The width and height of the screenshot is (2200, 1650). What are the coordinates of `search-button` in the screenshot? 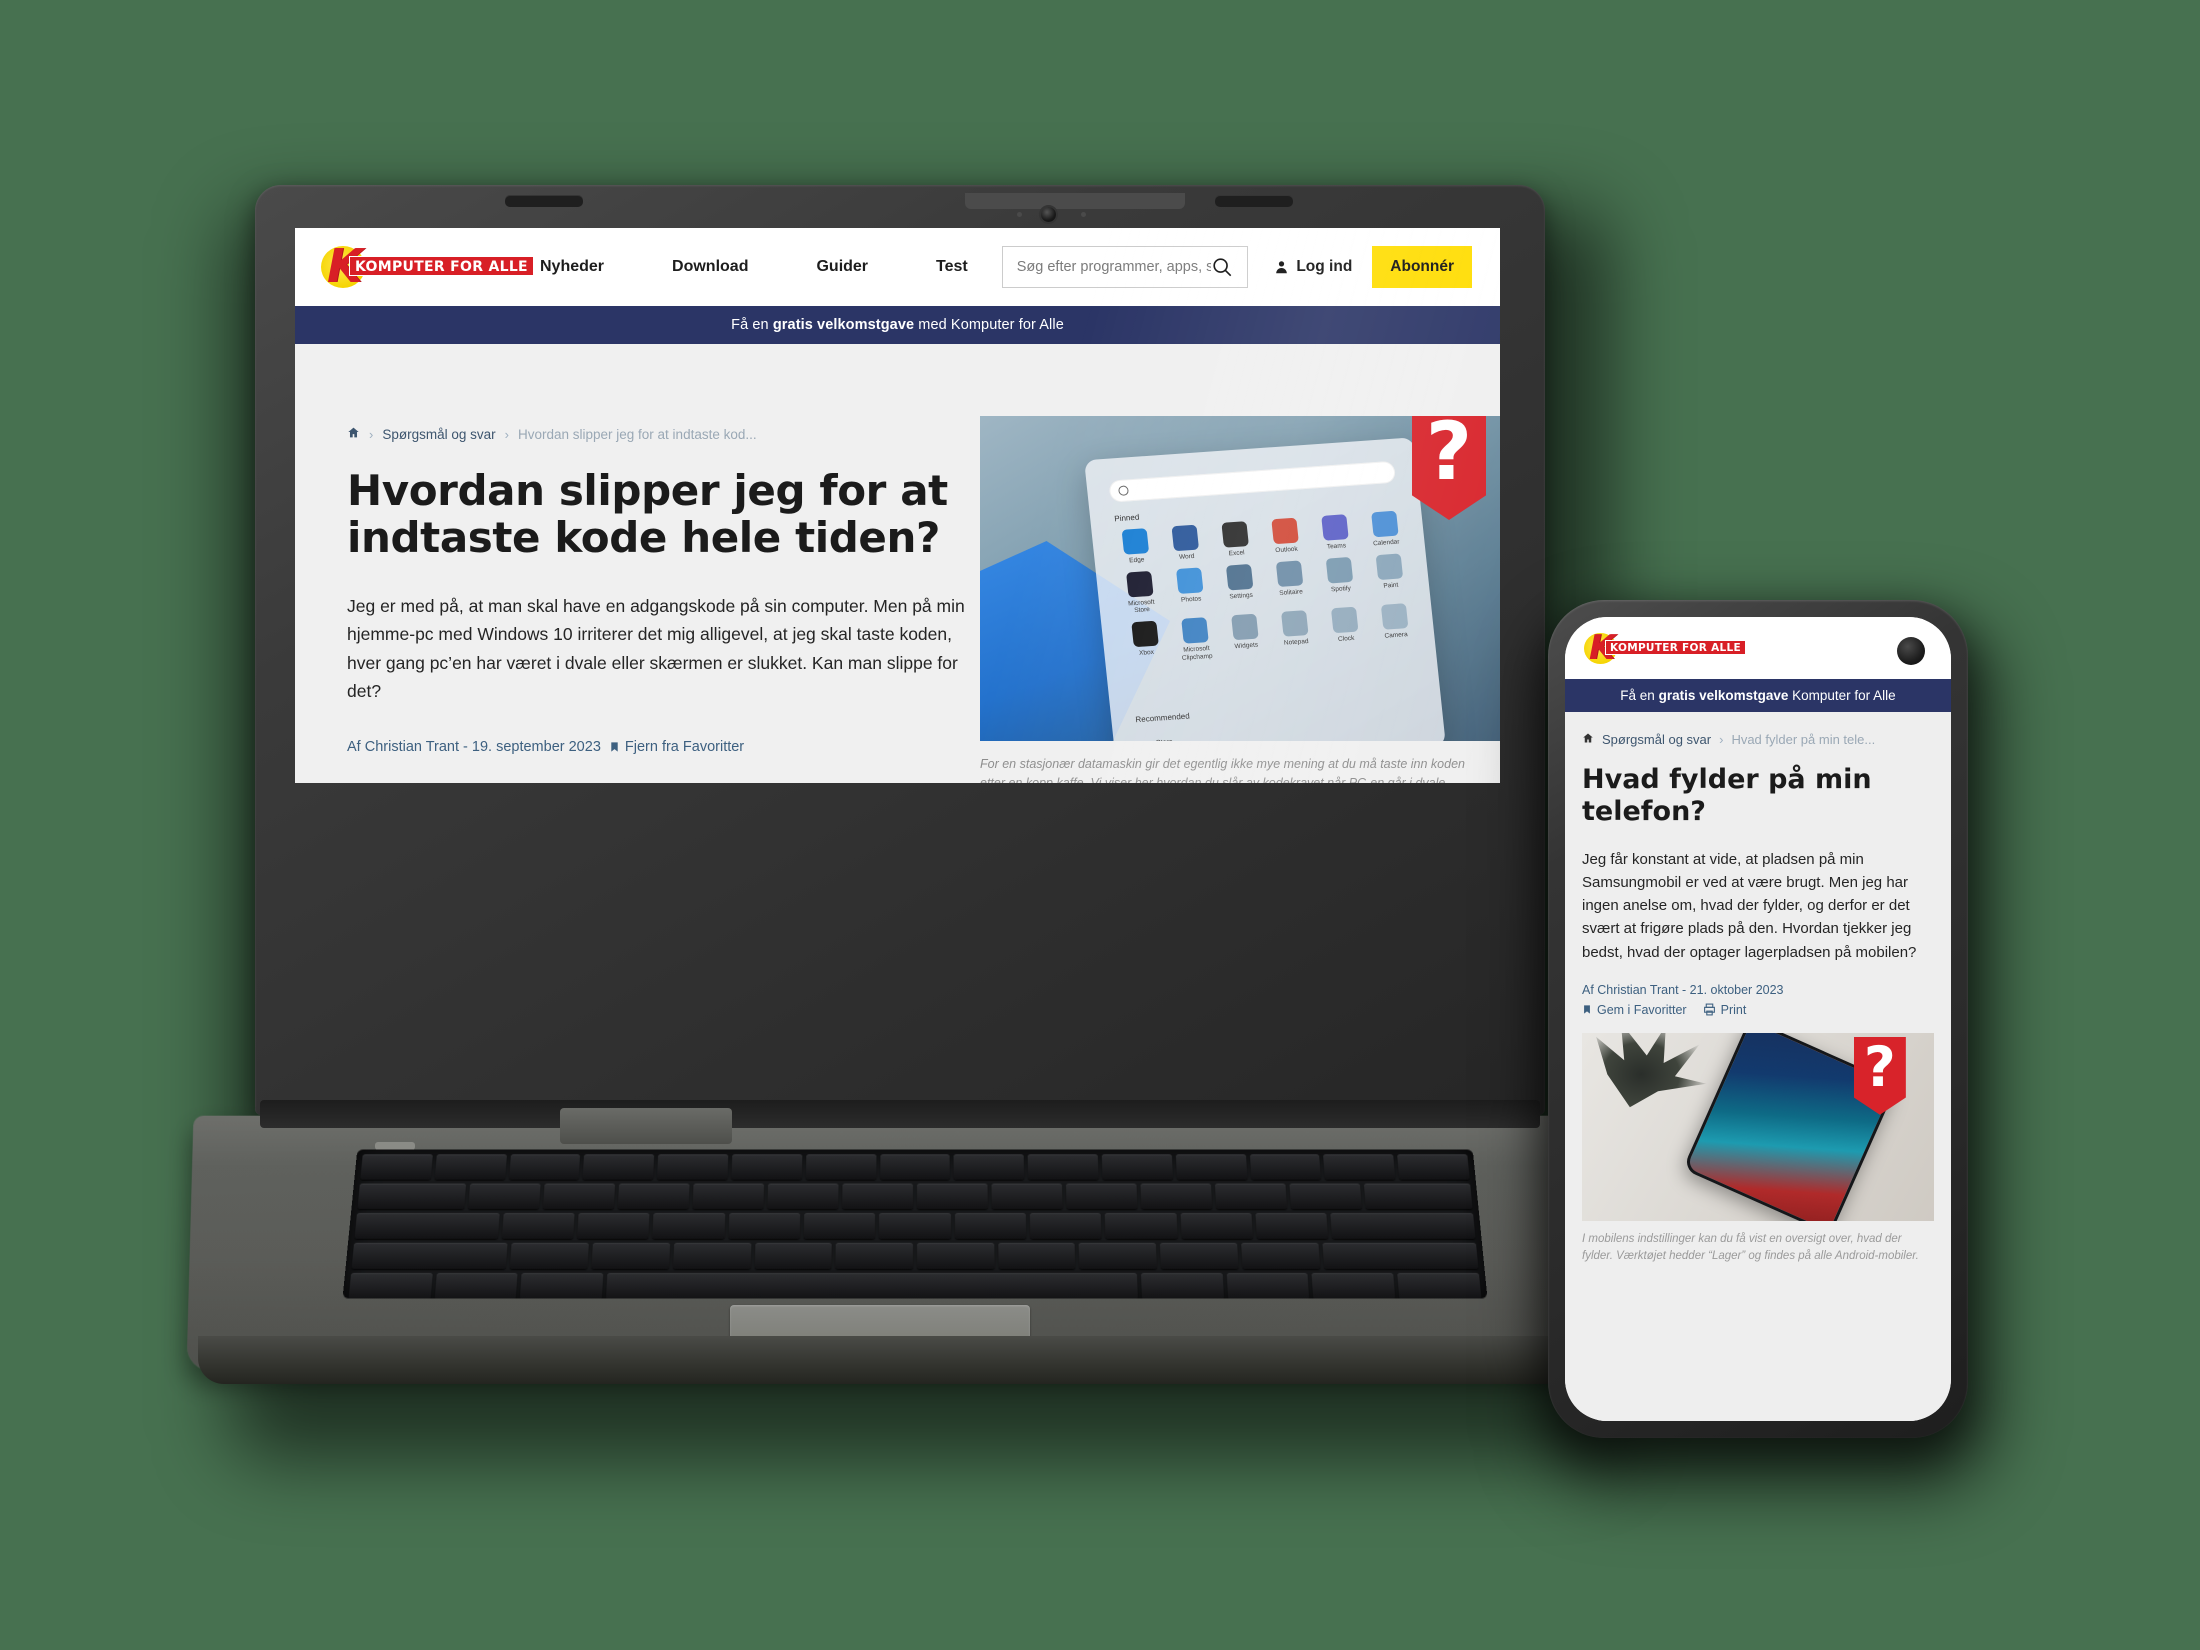 It's located at (1222, 267).